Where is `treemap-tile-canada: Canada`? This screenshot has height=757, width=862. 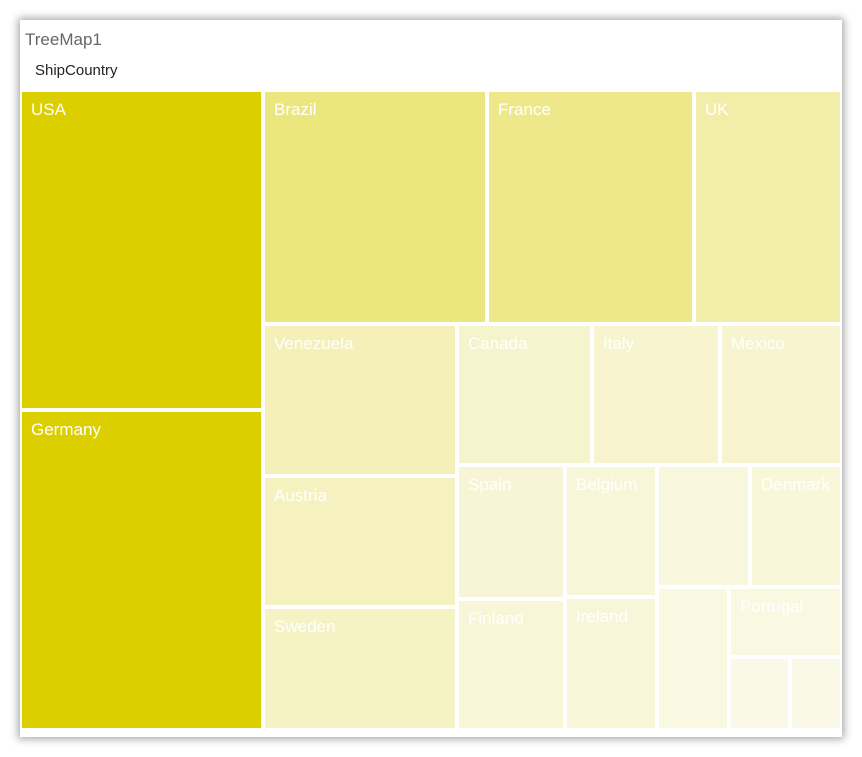
treemap-tile-canada: Canada is located at coordinates (524, 394).